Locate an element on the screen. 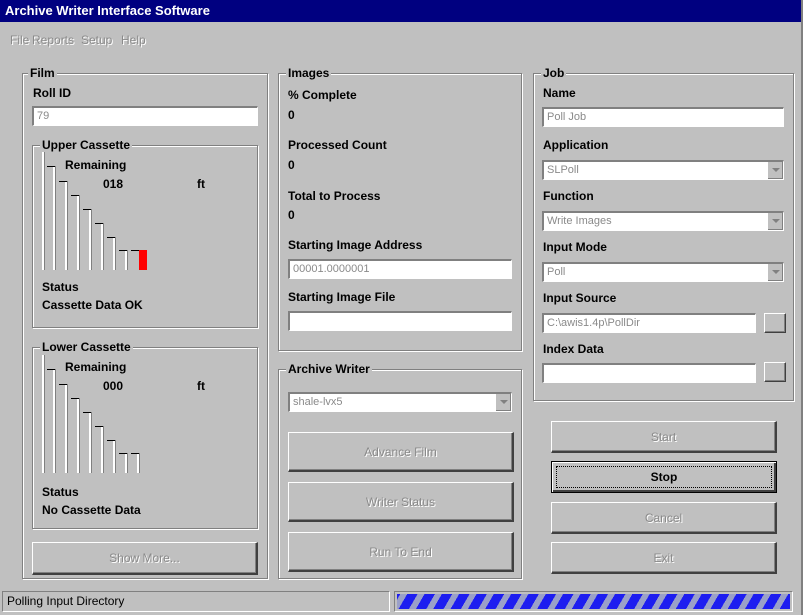 The image size is (803, 615). upper-status-value: Cassette Data OK is located at coordinates (92, 305).